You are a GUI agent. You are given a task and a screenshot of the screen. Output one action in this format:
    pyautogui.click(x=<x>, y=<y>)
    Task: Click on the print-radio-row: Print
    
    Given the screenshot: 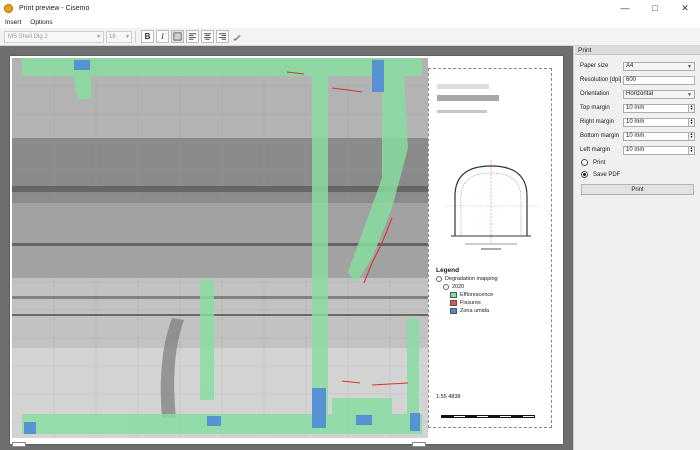 What is the action you would take?
    pyautogui.click(x=593, y=162)
    